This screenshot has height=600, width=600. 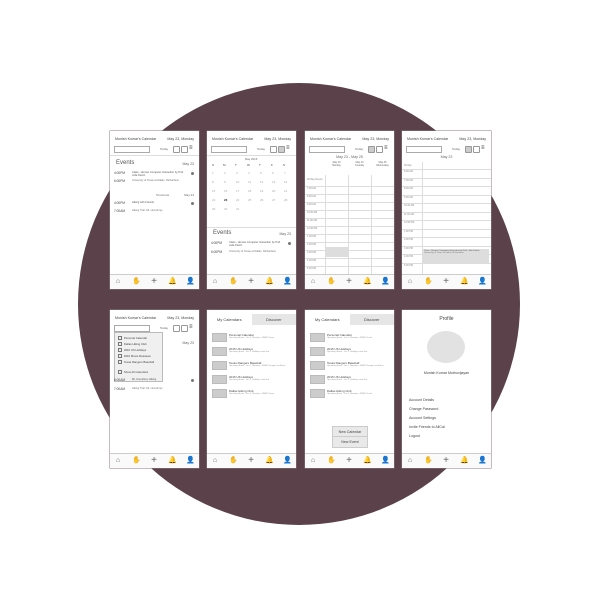 I want to click on day-cell: 8, so click(x=213, y=182).